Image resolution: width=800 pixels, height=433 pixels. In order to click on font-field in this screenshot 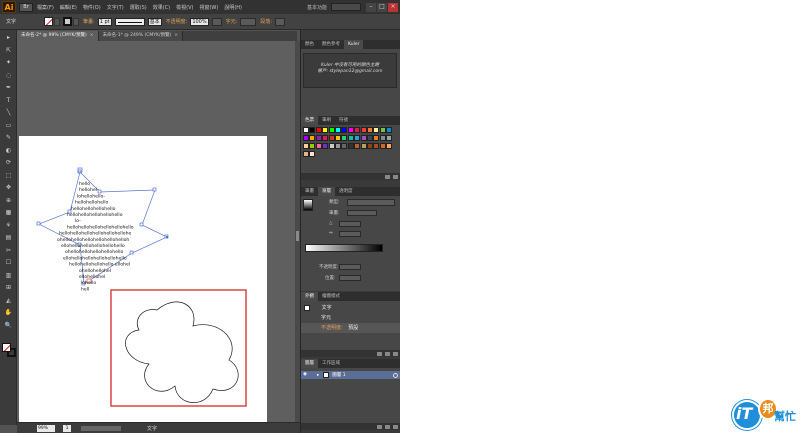, I will do `click(248, 21)`.